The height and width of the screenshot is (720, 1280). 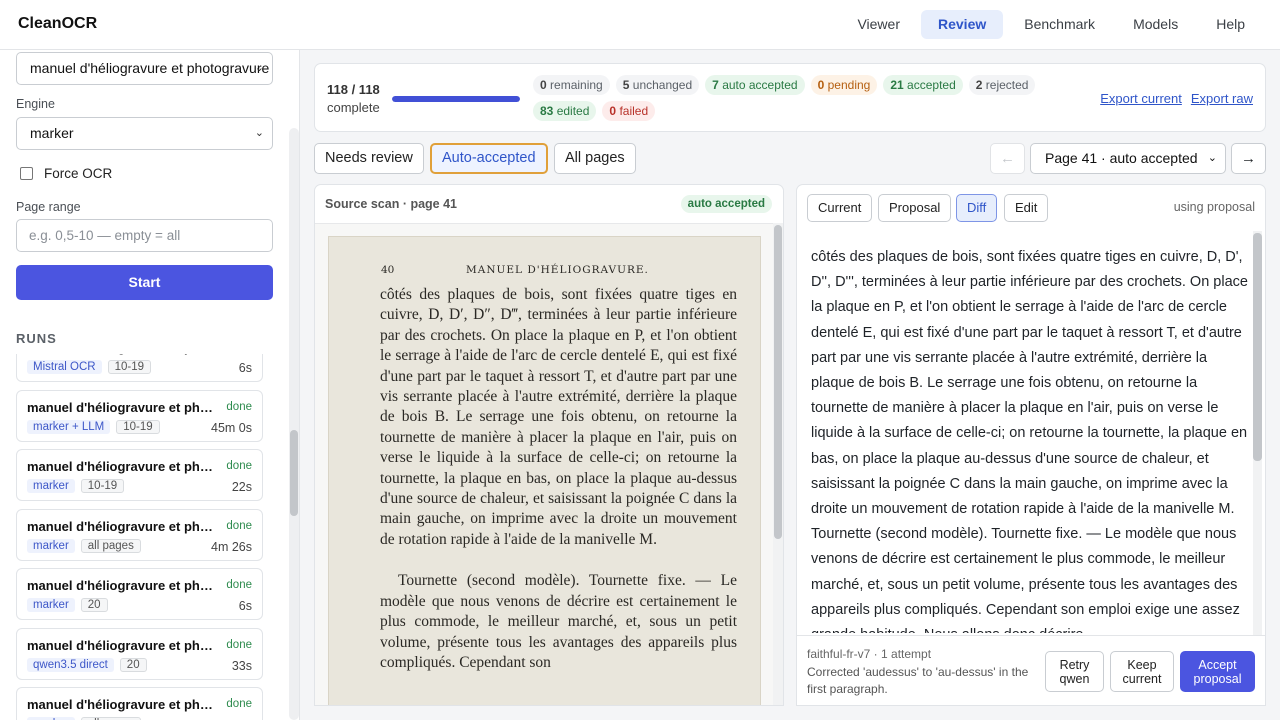 What do you see at coordinates (388, 270) in the screenshot?
I see `scan-page-number: 40` at bounding box center [388, 270].